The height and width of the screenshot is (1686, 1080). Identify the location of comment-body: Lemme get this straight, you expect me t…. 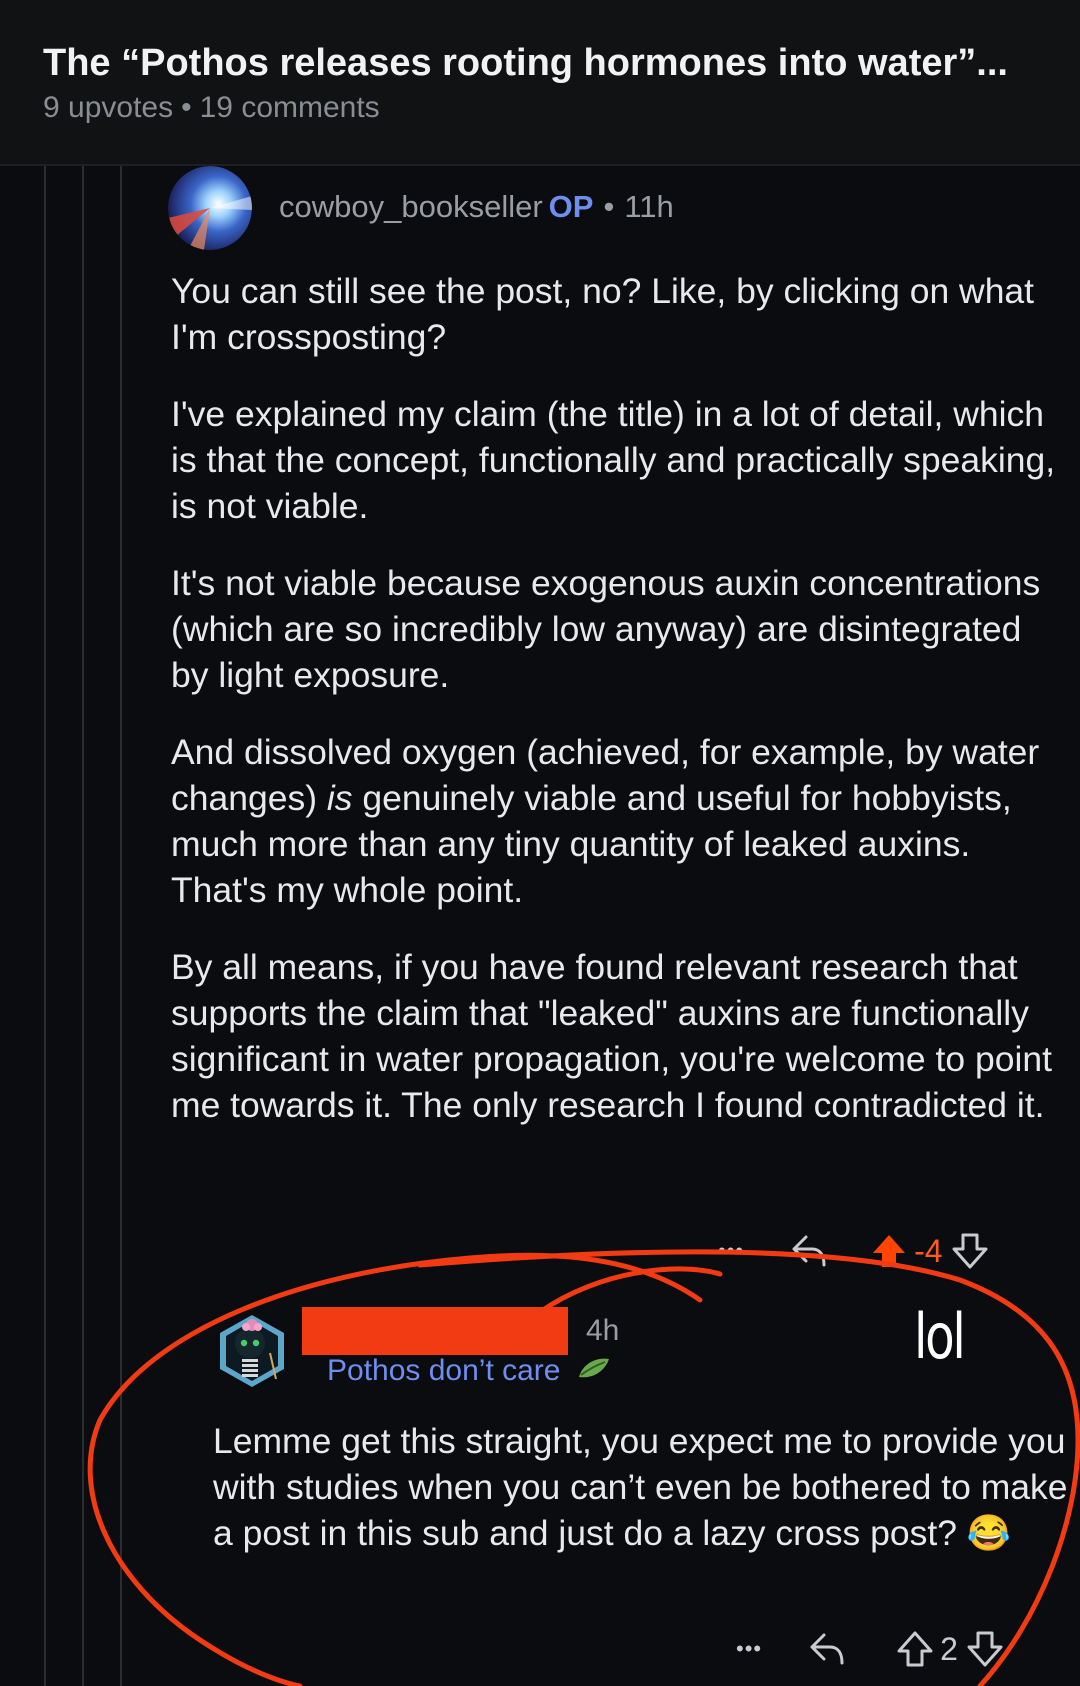
(640, 1487).